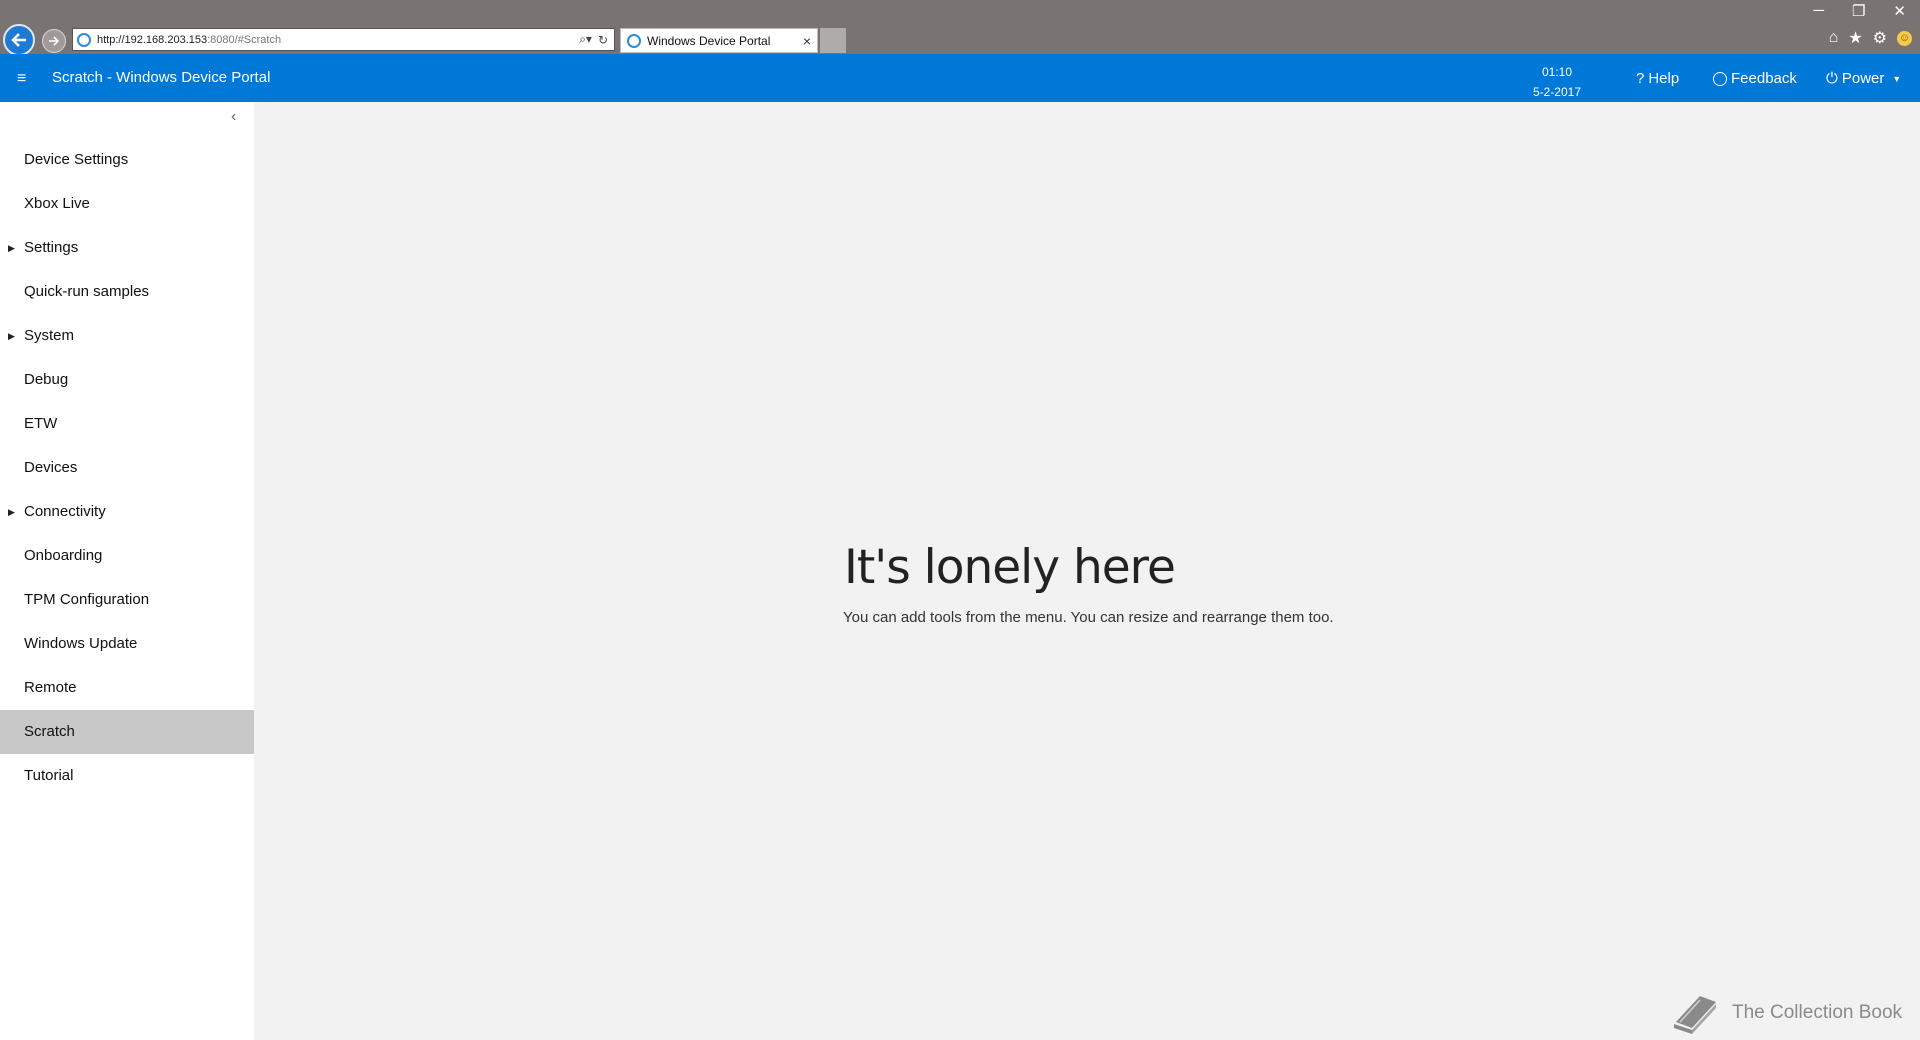 The height and width of the screenshot is (1040, 1920). I want to click on question-icon: ?, so click(1640, 78).